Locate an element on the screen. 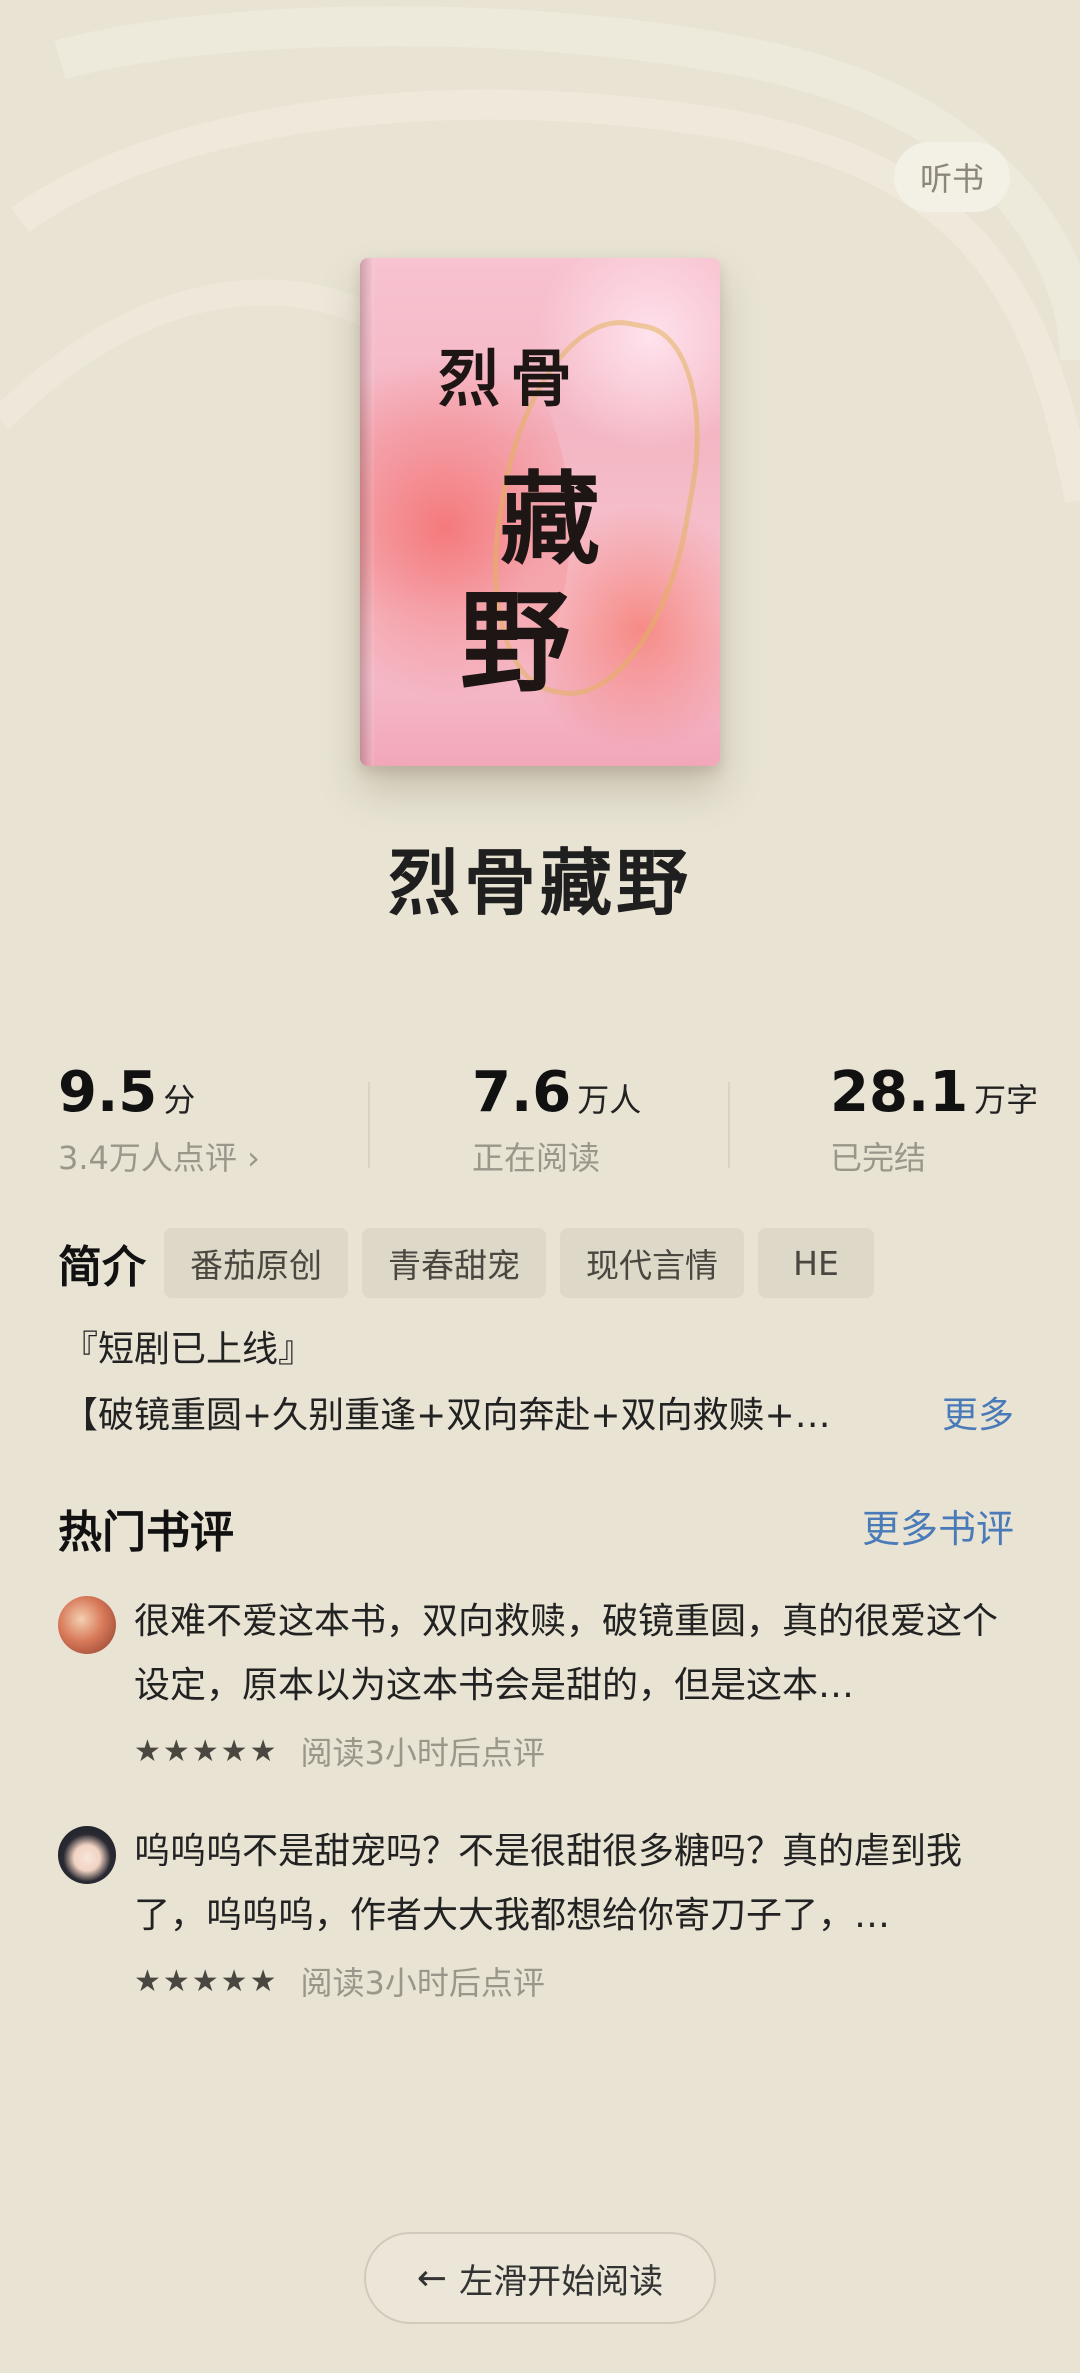  tag-youth-sweet: 青春甜宠 is located at coordinates (454, 1263).